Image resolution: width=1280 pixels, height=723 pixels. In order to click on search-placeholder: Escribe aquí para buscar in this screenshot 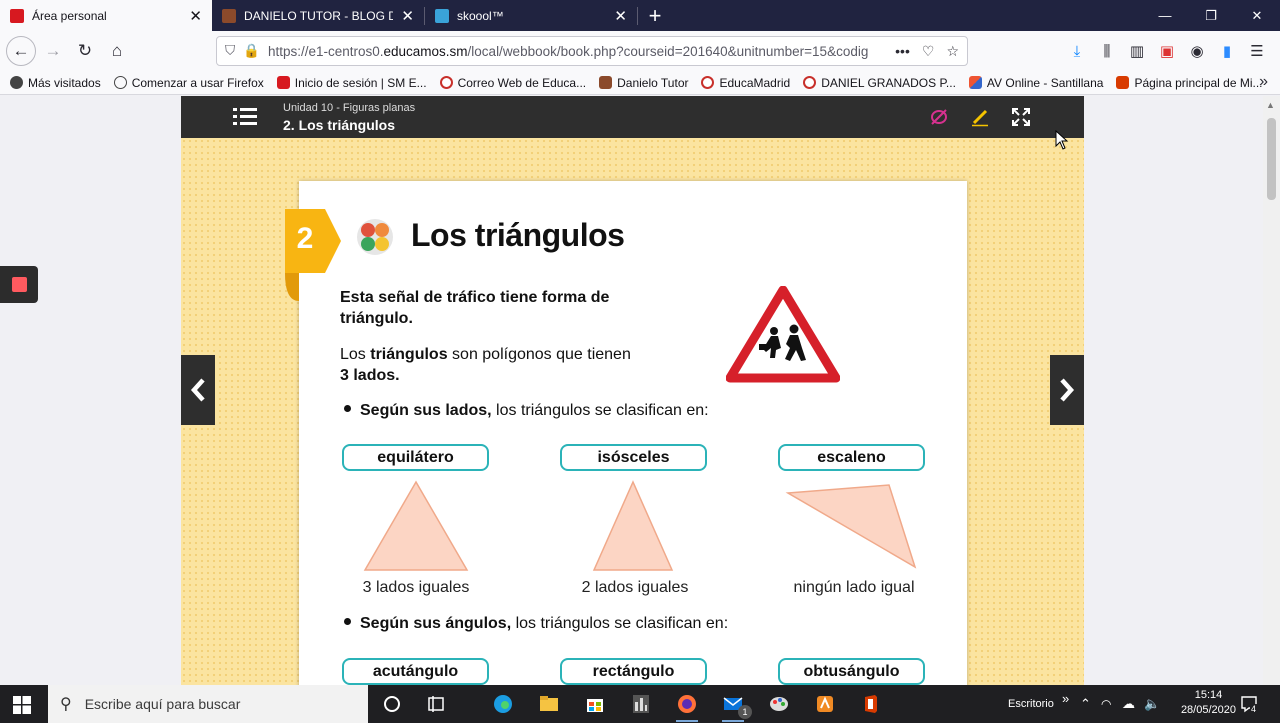, I will do `click(162, 704)`.